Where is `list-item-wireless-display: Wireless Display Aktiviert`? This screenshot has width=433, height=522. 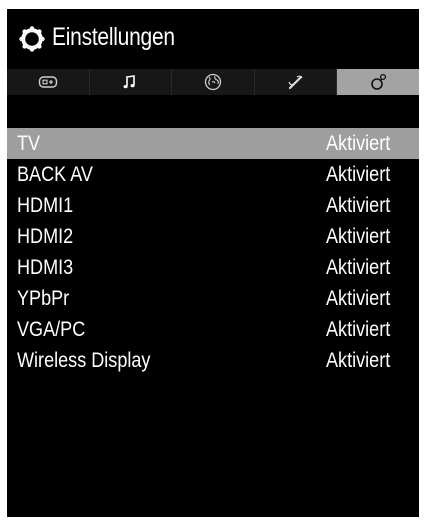
list-item-wireless-display: Wireless Display Aktiviert is located at coordinates (213, 360).